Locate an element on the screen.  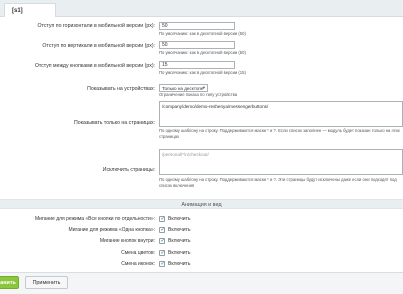
save-button: ранить is located at coordinates (9, 282).